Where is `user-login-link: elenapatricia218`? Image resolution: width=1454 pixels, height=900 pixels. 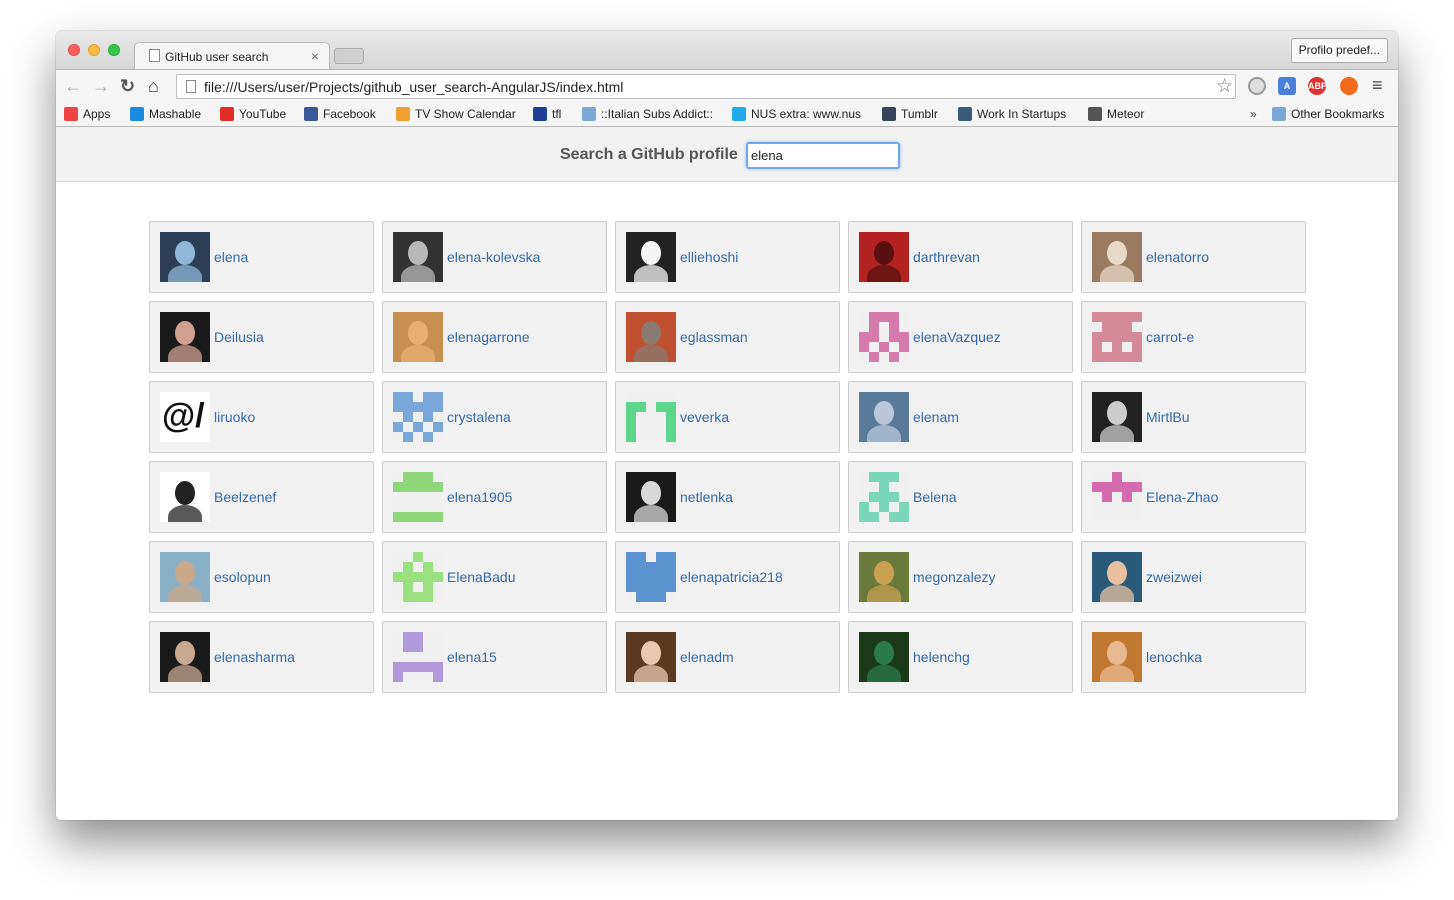
user-login-link: elenapatricia218 is located at coordinates (731, 577).